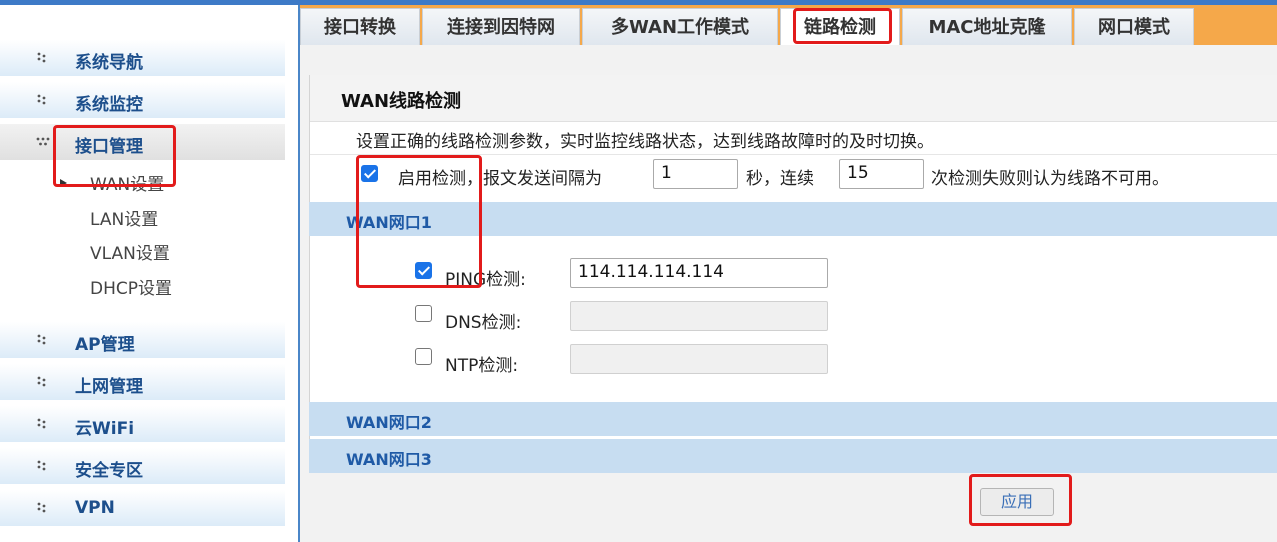 Image resolution: width=1277 pixels, height=542 pixels. I want to click on tab-bar: 接口转换 连接到因特网 多WAN工作模式 链路检测 MAC地址克隆 网口模式, so click(788, 25).